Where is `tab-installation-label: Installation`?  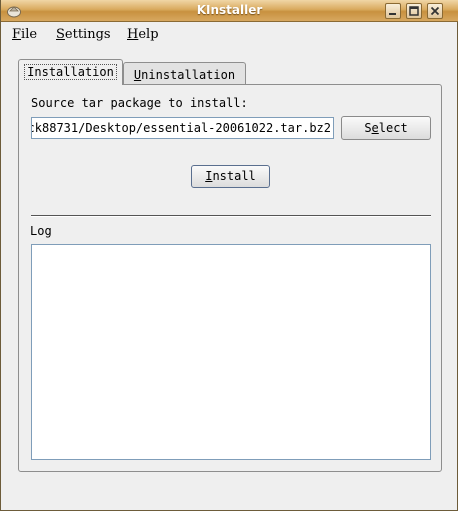 tab-installation-label: Installation is located at coordinates (70, 72).